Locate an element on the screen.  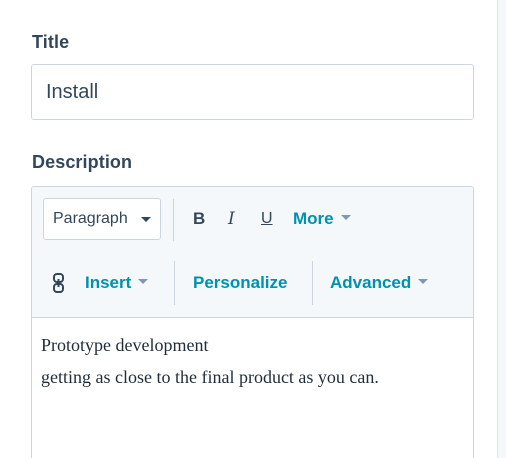
underline-button: U is located at coordinates (267, 219).